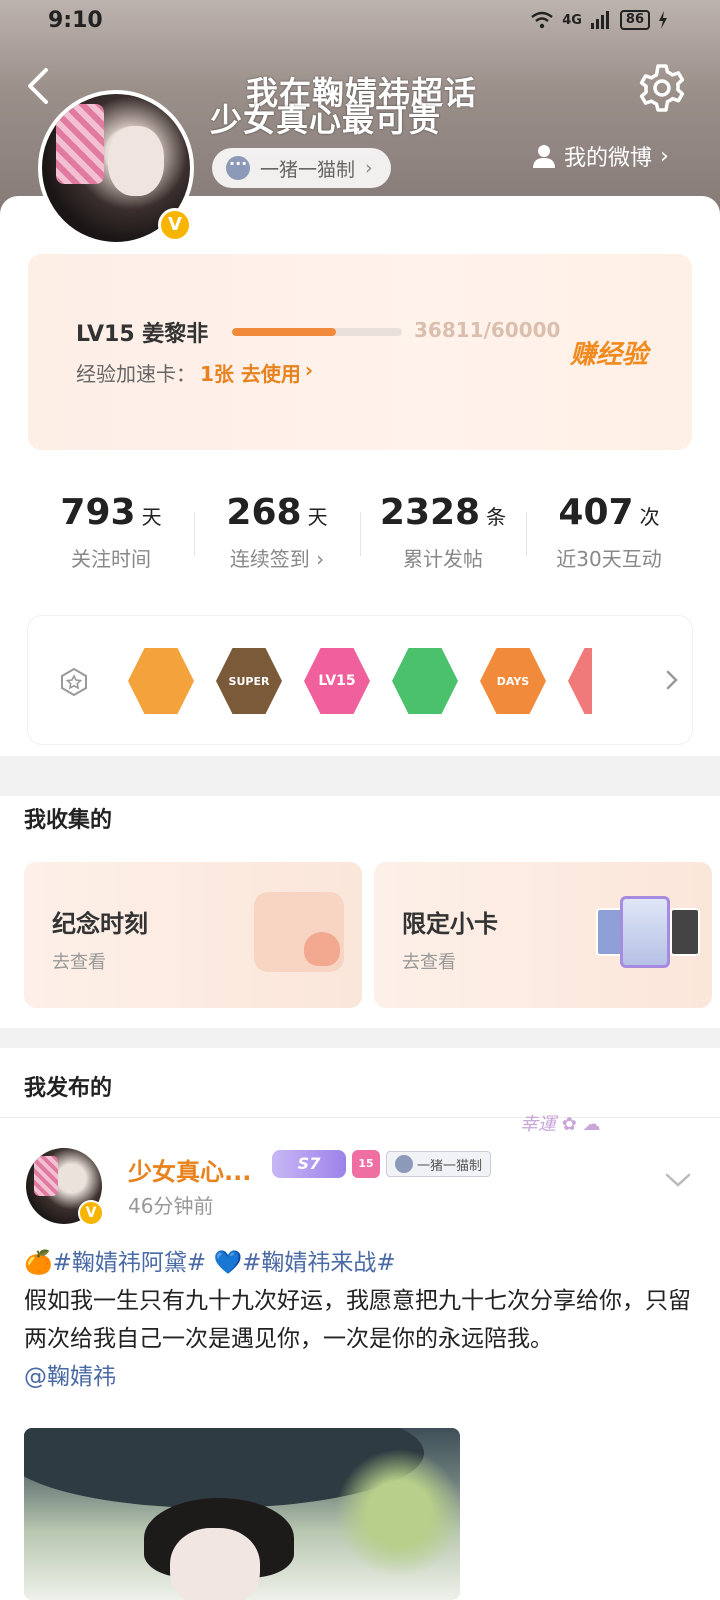  Describe the element at coordinates (542, 20) in the screenshot. I see `wifi-icon` at that location.